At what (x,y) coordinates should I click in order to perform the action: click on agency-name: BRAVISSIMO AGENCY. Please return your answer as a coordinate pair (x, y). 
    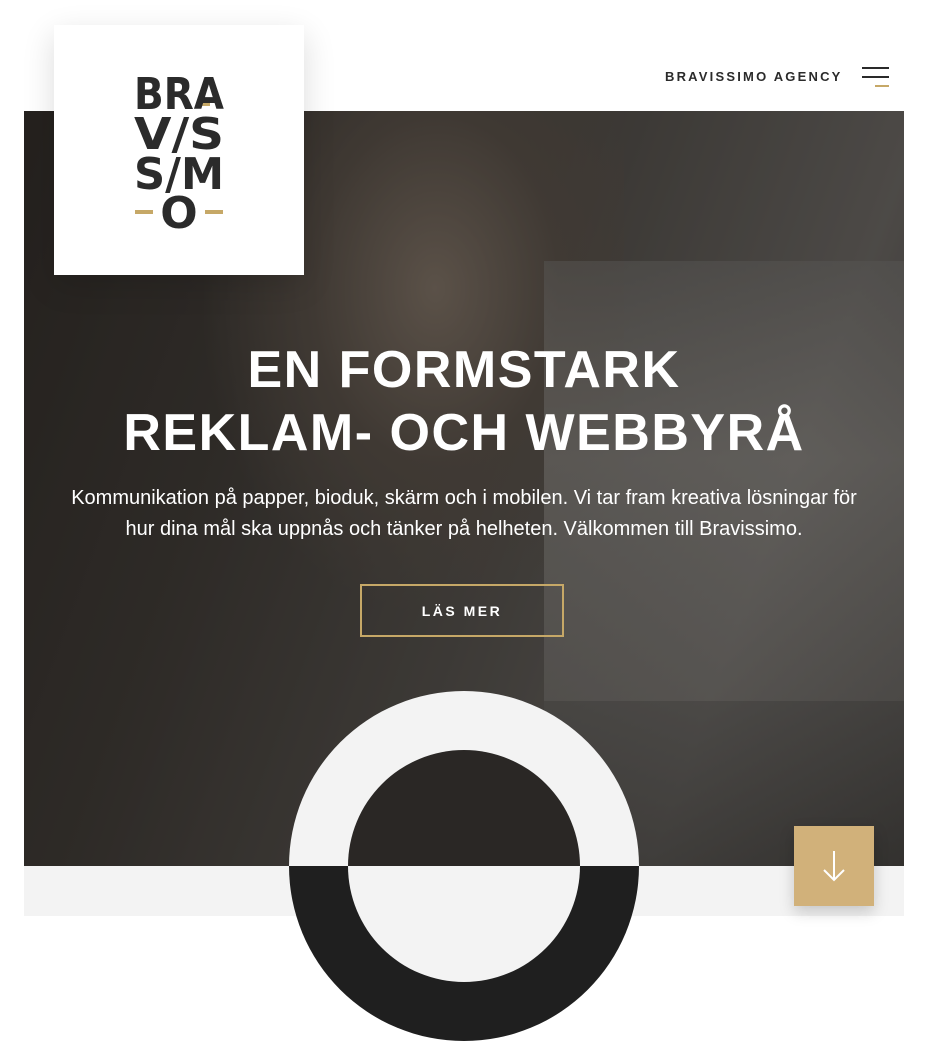
    Looking at the image, I should click on (754, 76).